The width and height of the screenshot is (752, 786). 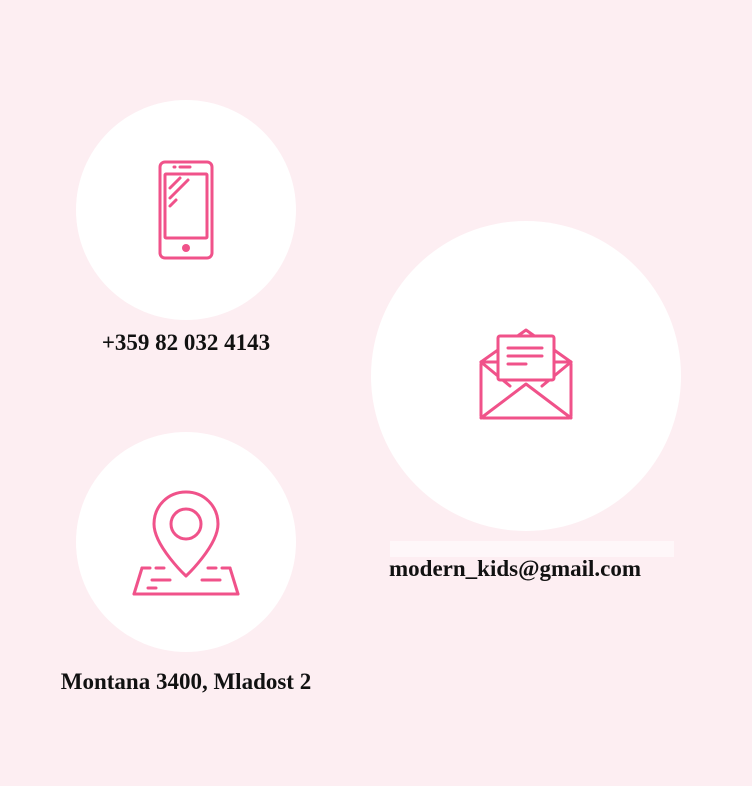 I want to click on smartphone-icon, so click(x=186, y=210).